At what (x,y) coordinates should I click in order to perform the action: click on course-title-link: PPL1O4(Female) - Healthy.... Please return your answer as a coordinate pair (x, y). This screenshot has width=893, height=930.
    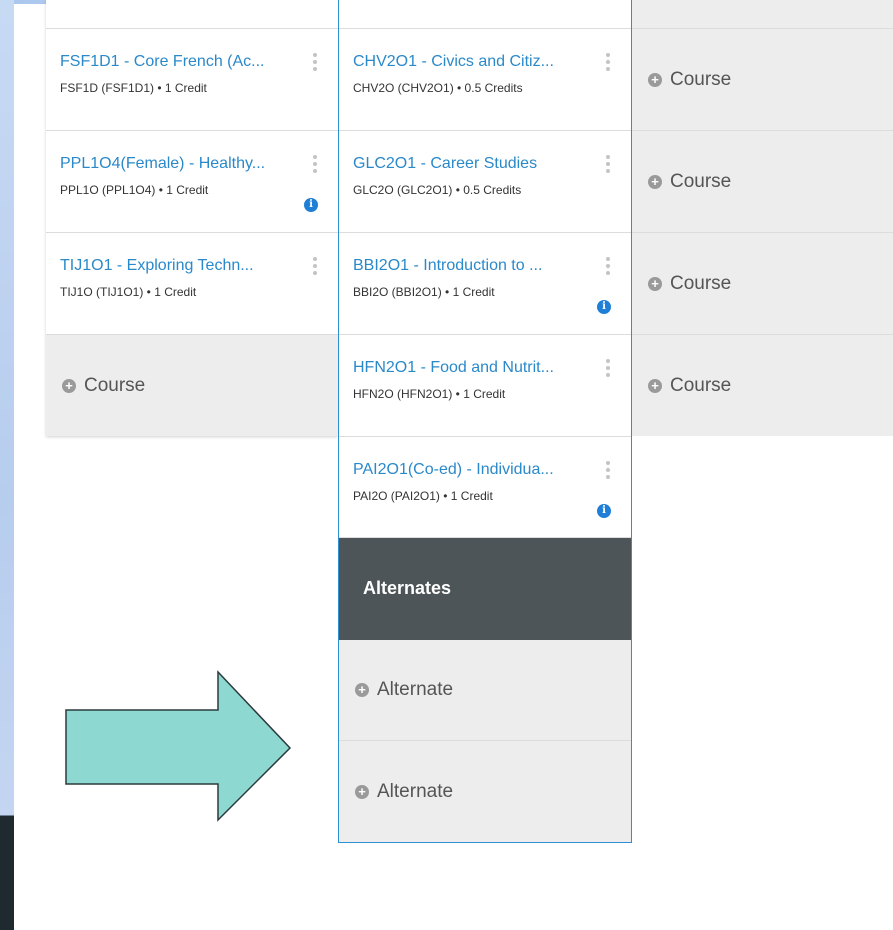
    Looking at the image, I should click on (180, 164).